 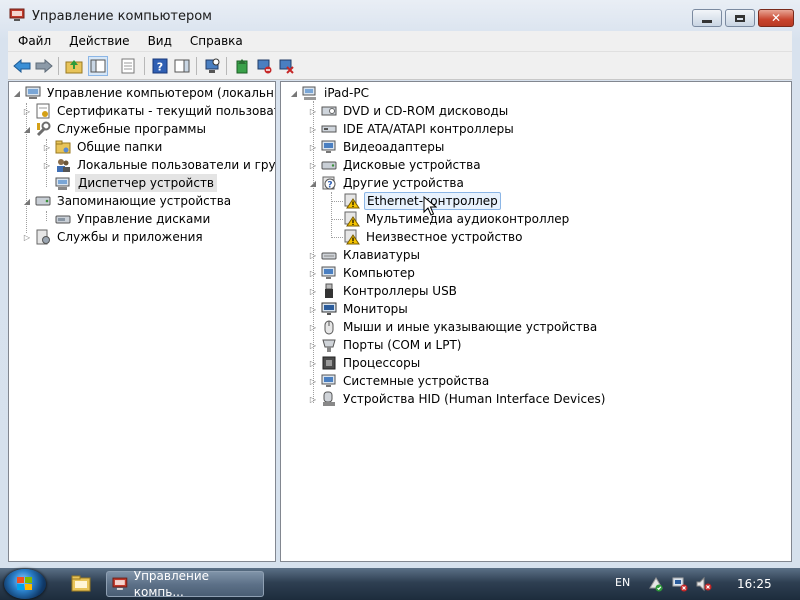 What do you see at coordinates (680, 584) in the screenshot?
I see `network-icon` at bounding box center [680, 584].